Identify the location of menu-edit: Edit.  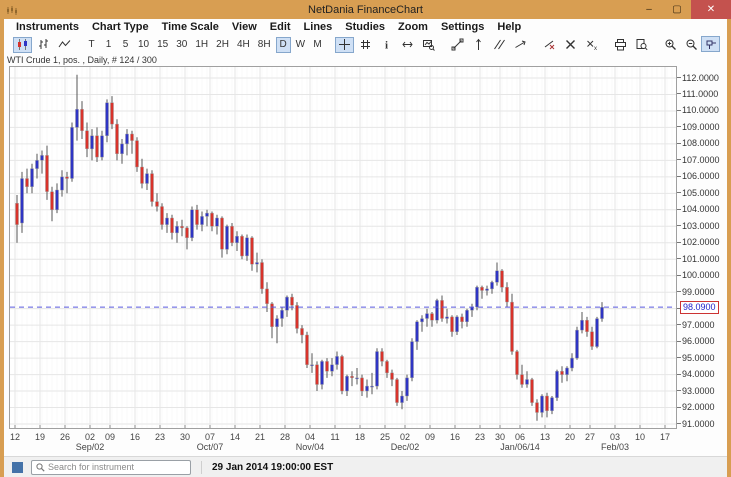
(280, 27).